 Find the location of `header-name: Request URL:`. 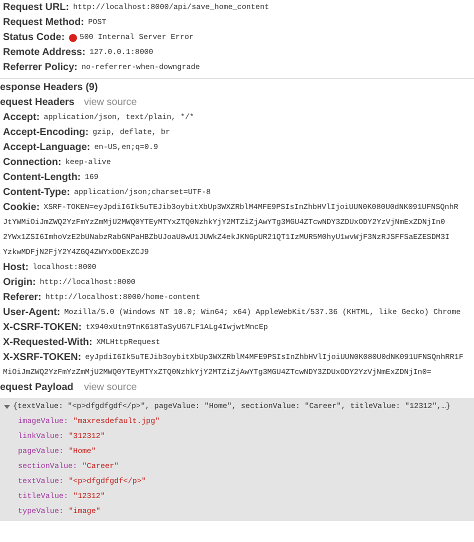

header-name: Request URL: is located at coordinates (36, 7).